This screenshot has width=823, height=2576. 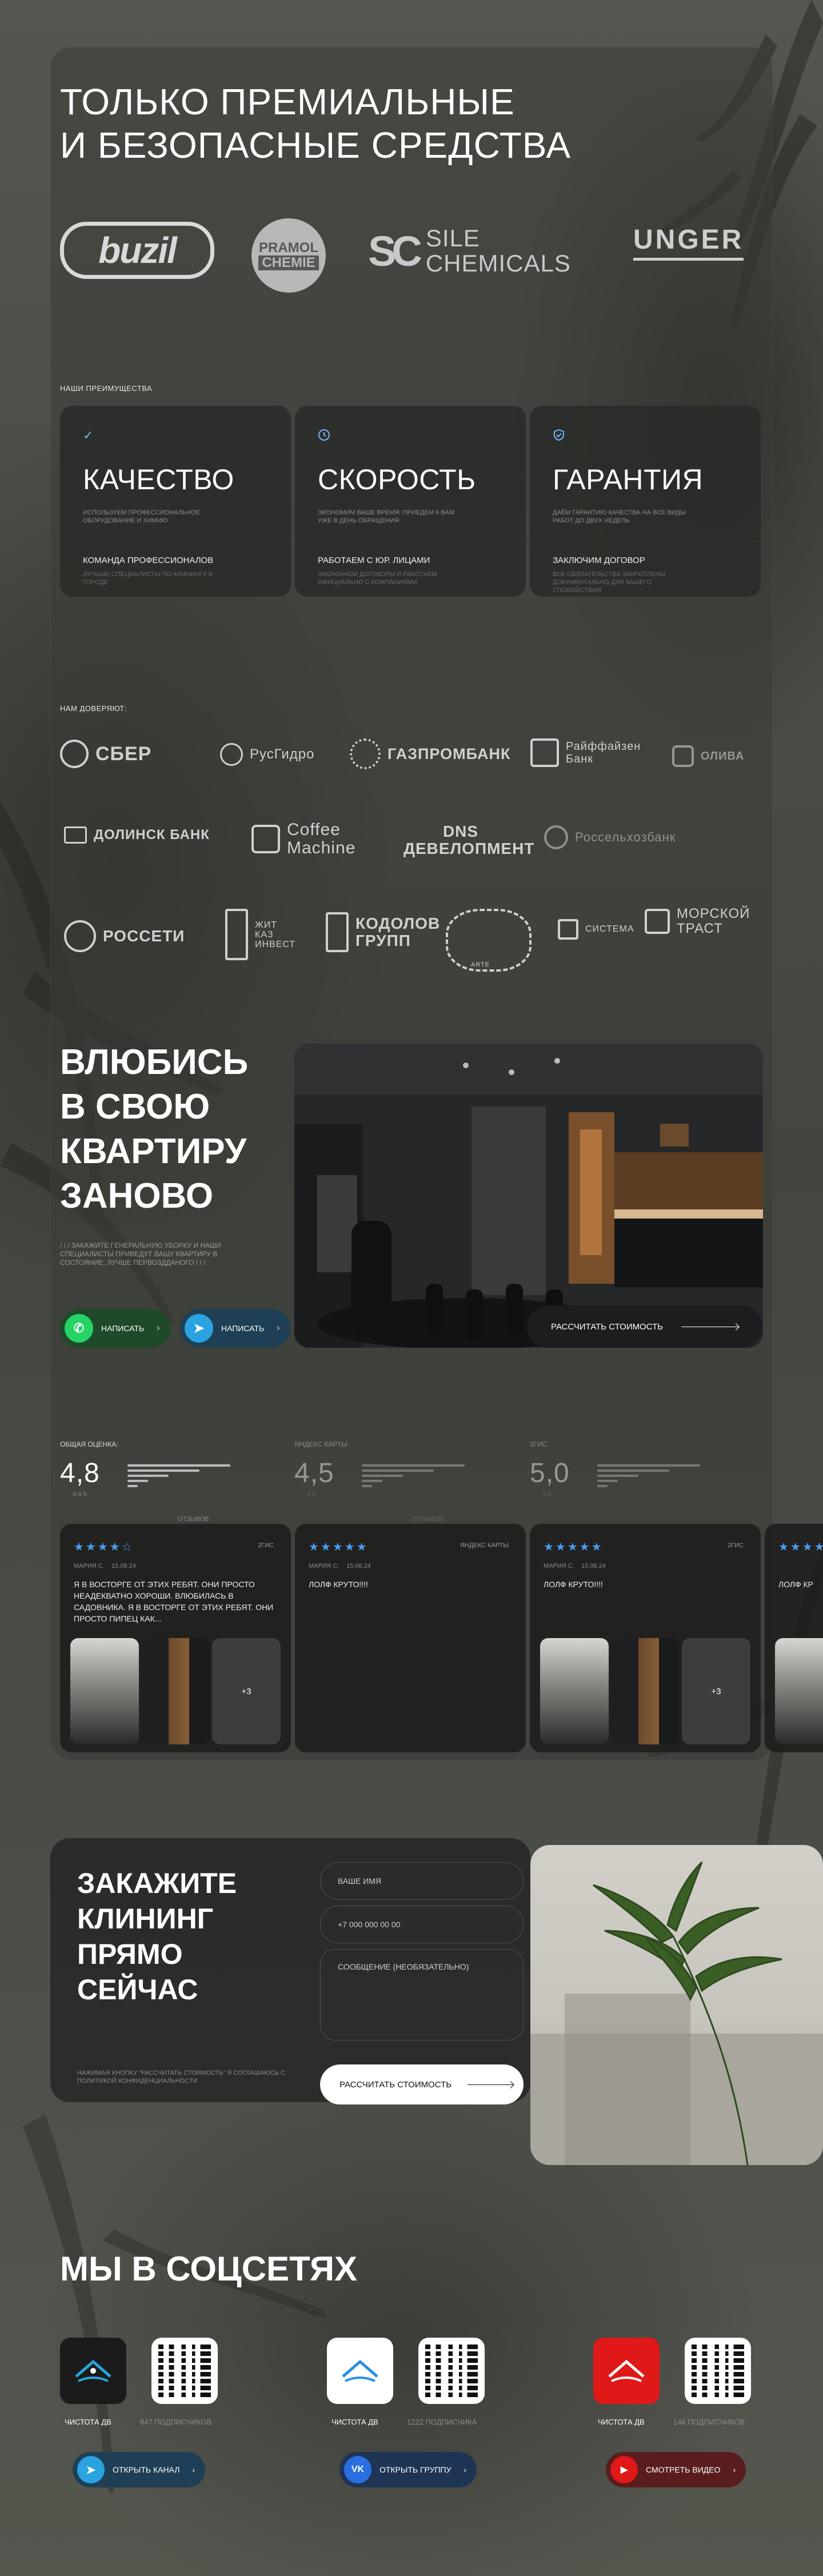 I want to click on message-field: Сообщение (необязательно), so click(x=422, y=1994).